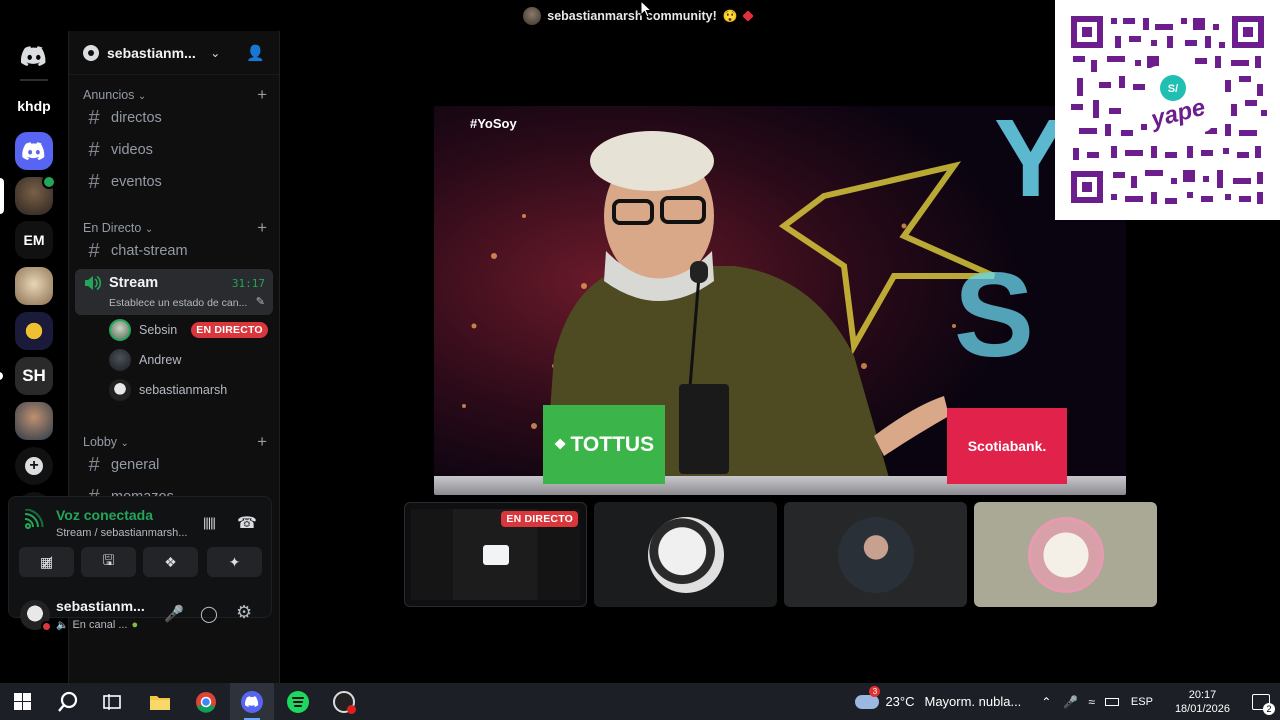  What do you see at coordinates (34, 466) in the screenshot?
I see `add-server-button: +` at bounding box center [34, 466].